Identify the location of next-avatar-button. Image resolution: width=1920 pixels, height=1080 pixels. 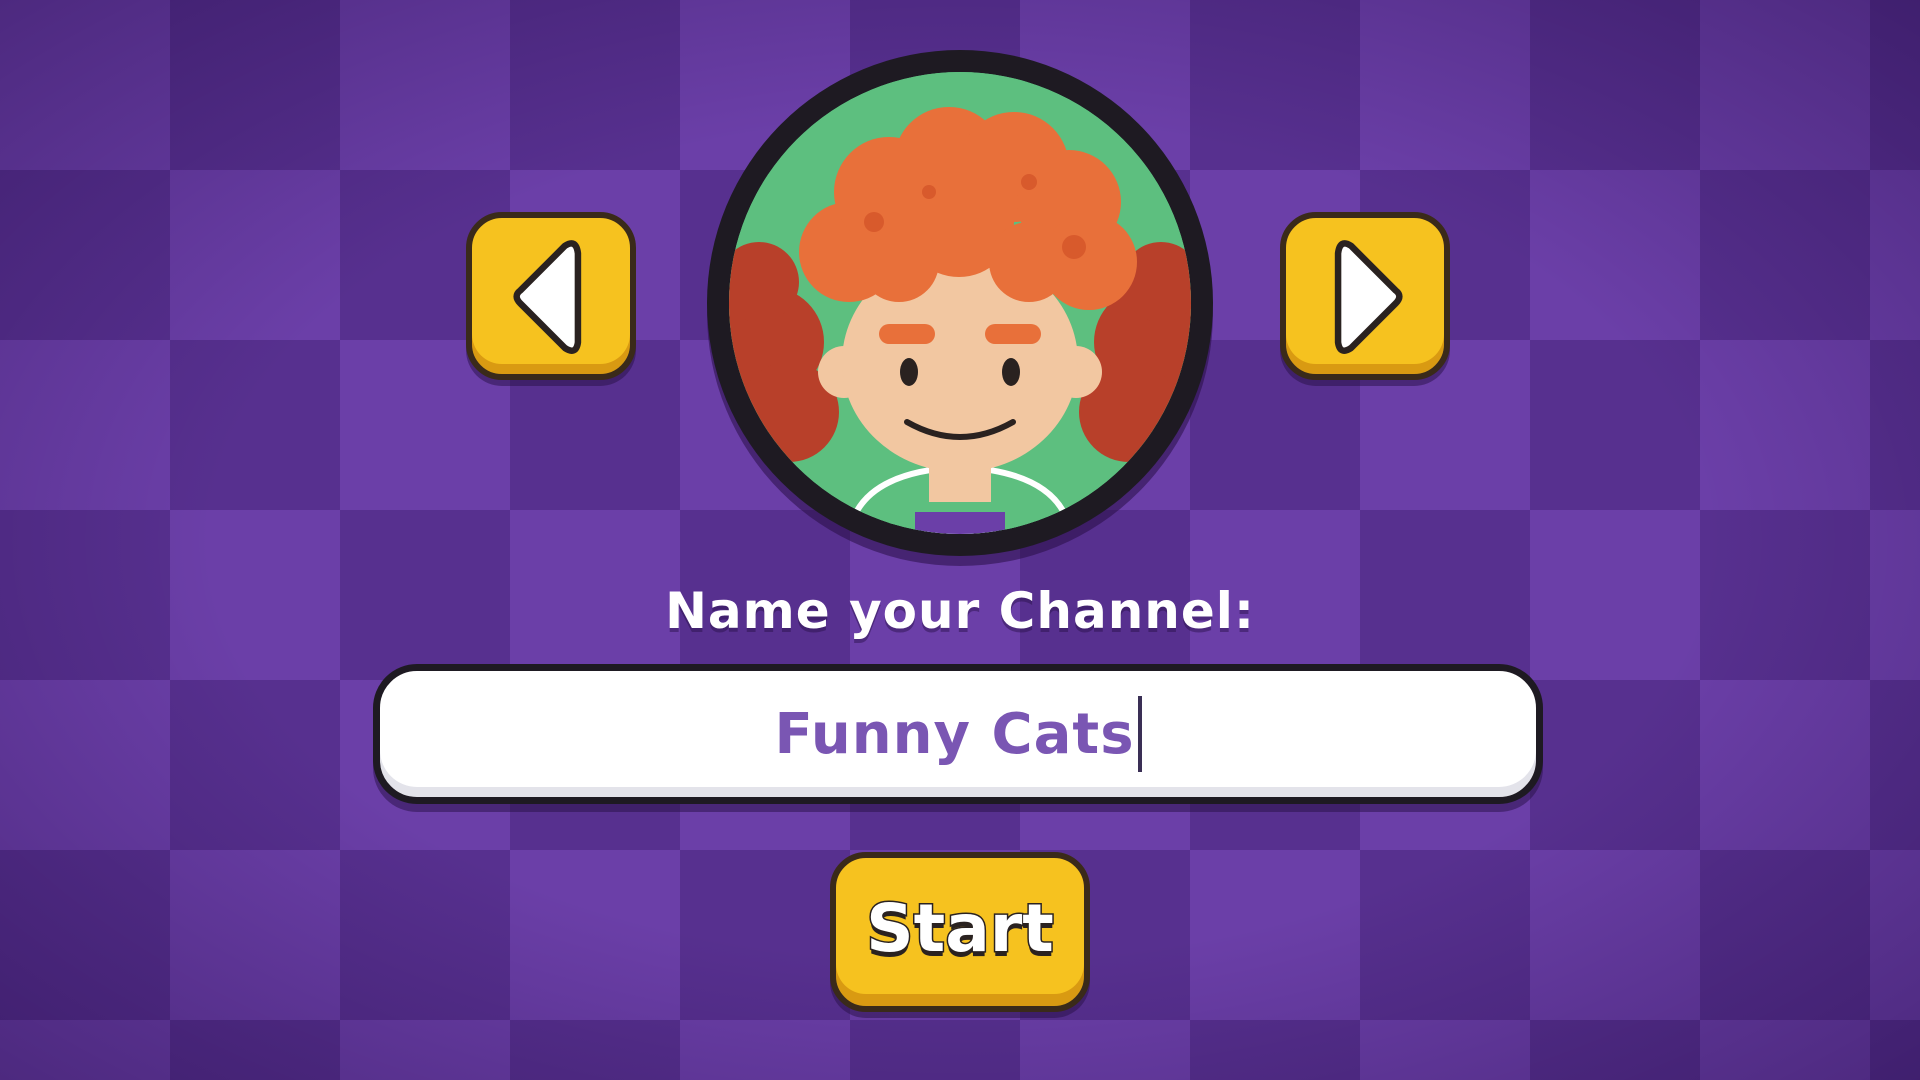
(1365, 296).